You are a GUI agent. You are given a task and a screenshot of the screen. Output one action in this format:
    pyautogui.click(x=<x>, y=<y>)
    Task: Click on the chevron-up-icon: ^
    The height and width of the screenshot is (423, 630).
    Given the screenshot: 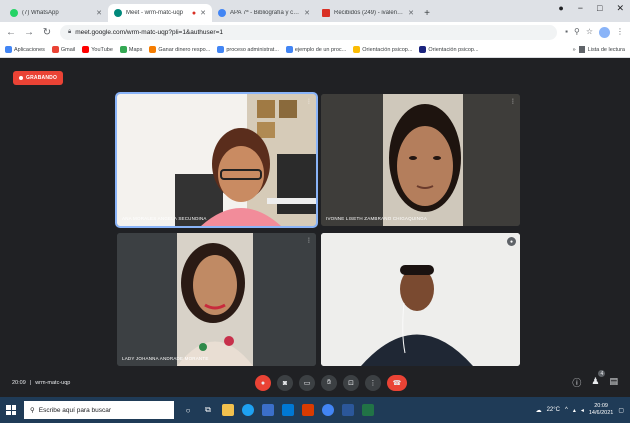 What is the action you would take?
    pyautogui.click(x=566, y=410)
    